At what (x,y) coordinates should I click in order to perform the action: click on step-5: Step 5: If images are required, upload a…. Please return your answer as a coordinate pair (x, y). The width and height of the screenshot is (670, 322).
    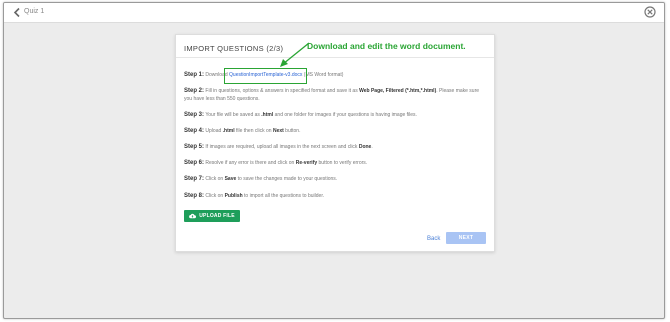
    Looking at the image, I should click on (334, 147).